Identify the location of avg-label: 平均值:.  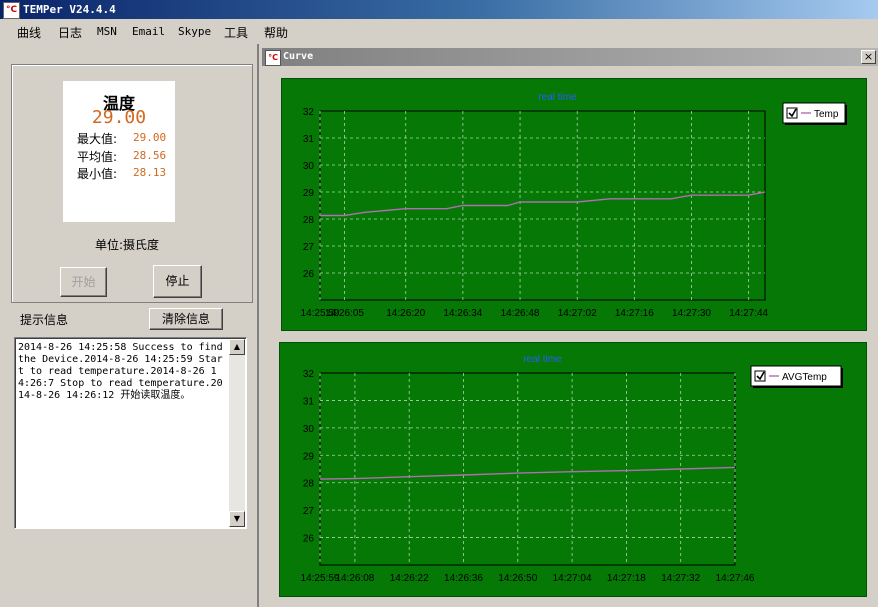
(97, 157).